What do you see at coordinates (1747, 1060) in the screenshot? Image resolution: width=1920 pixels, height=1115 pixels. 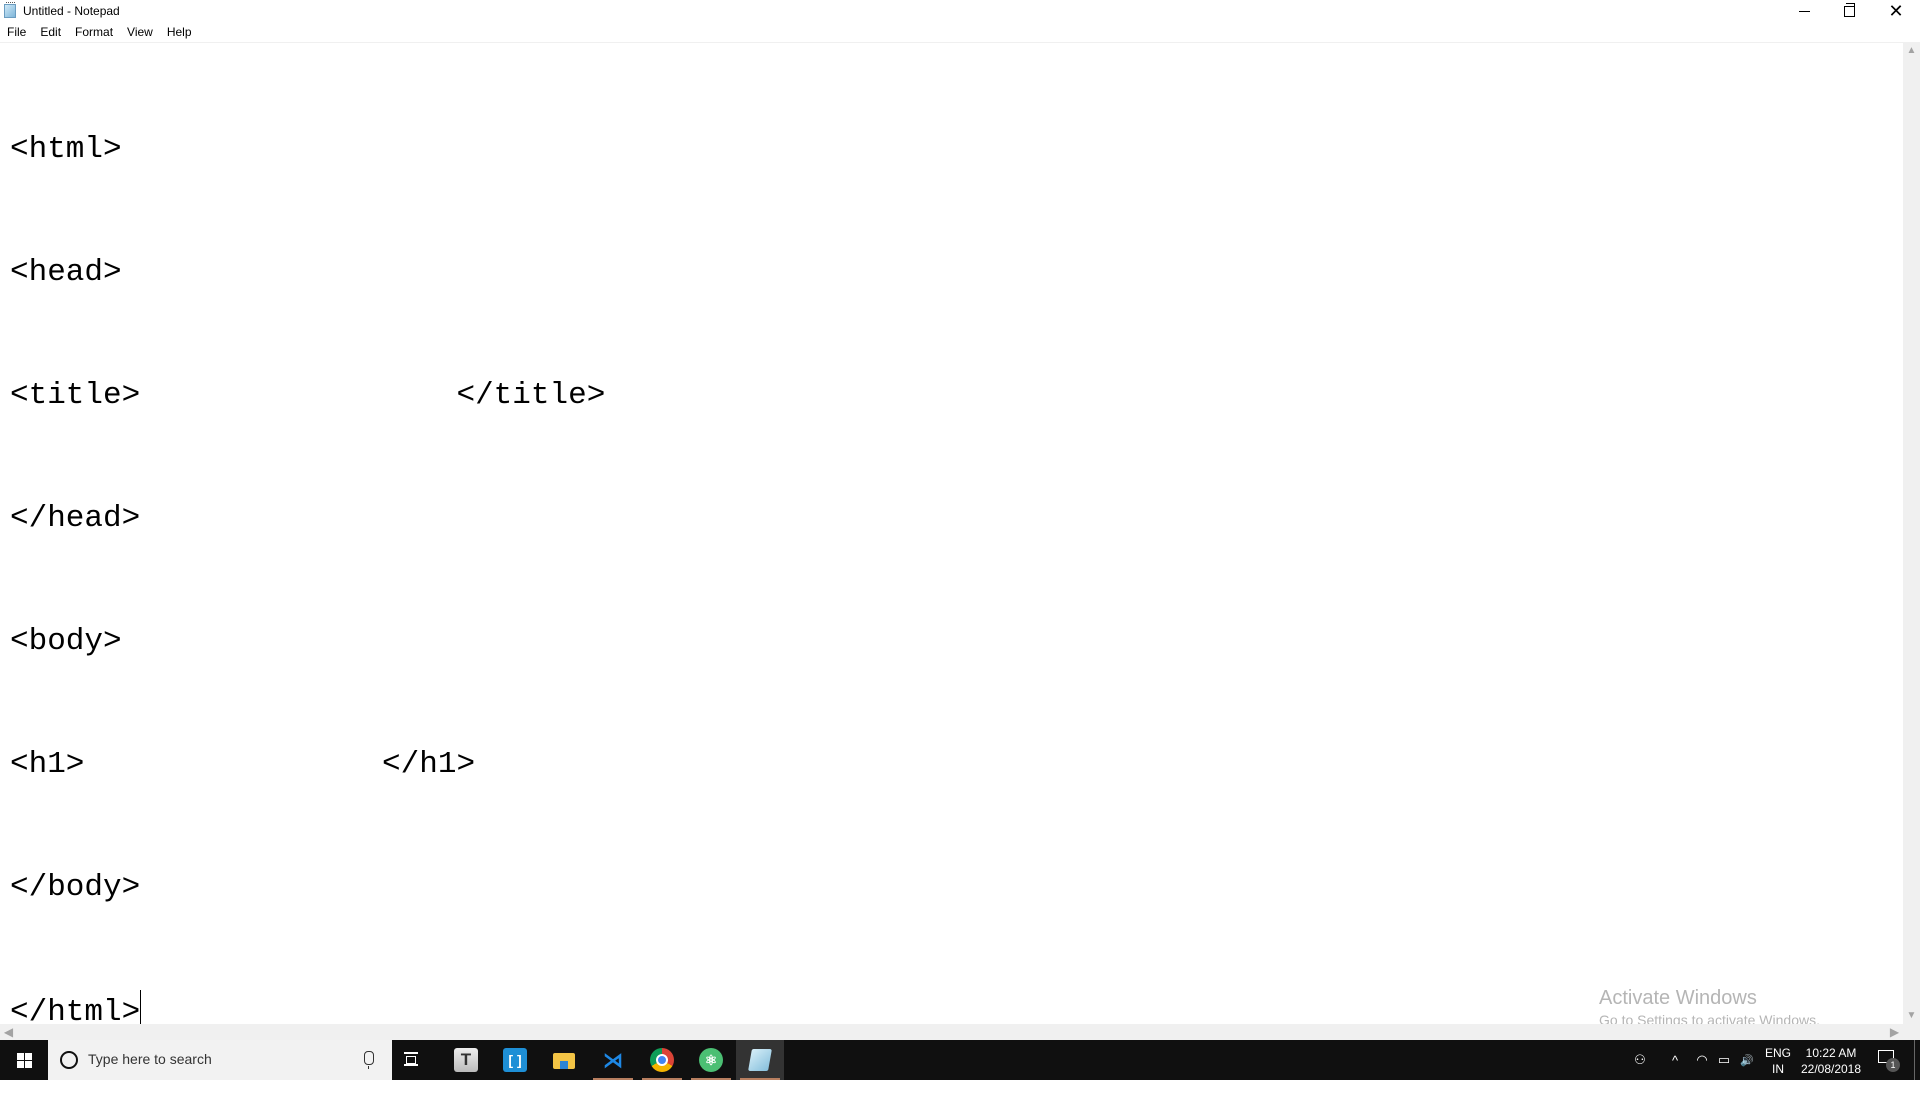 I see `volume-icon: 🔊` at bounding box center [1747, 1060].